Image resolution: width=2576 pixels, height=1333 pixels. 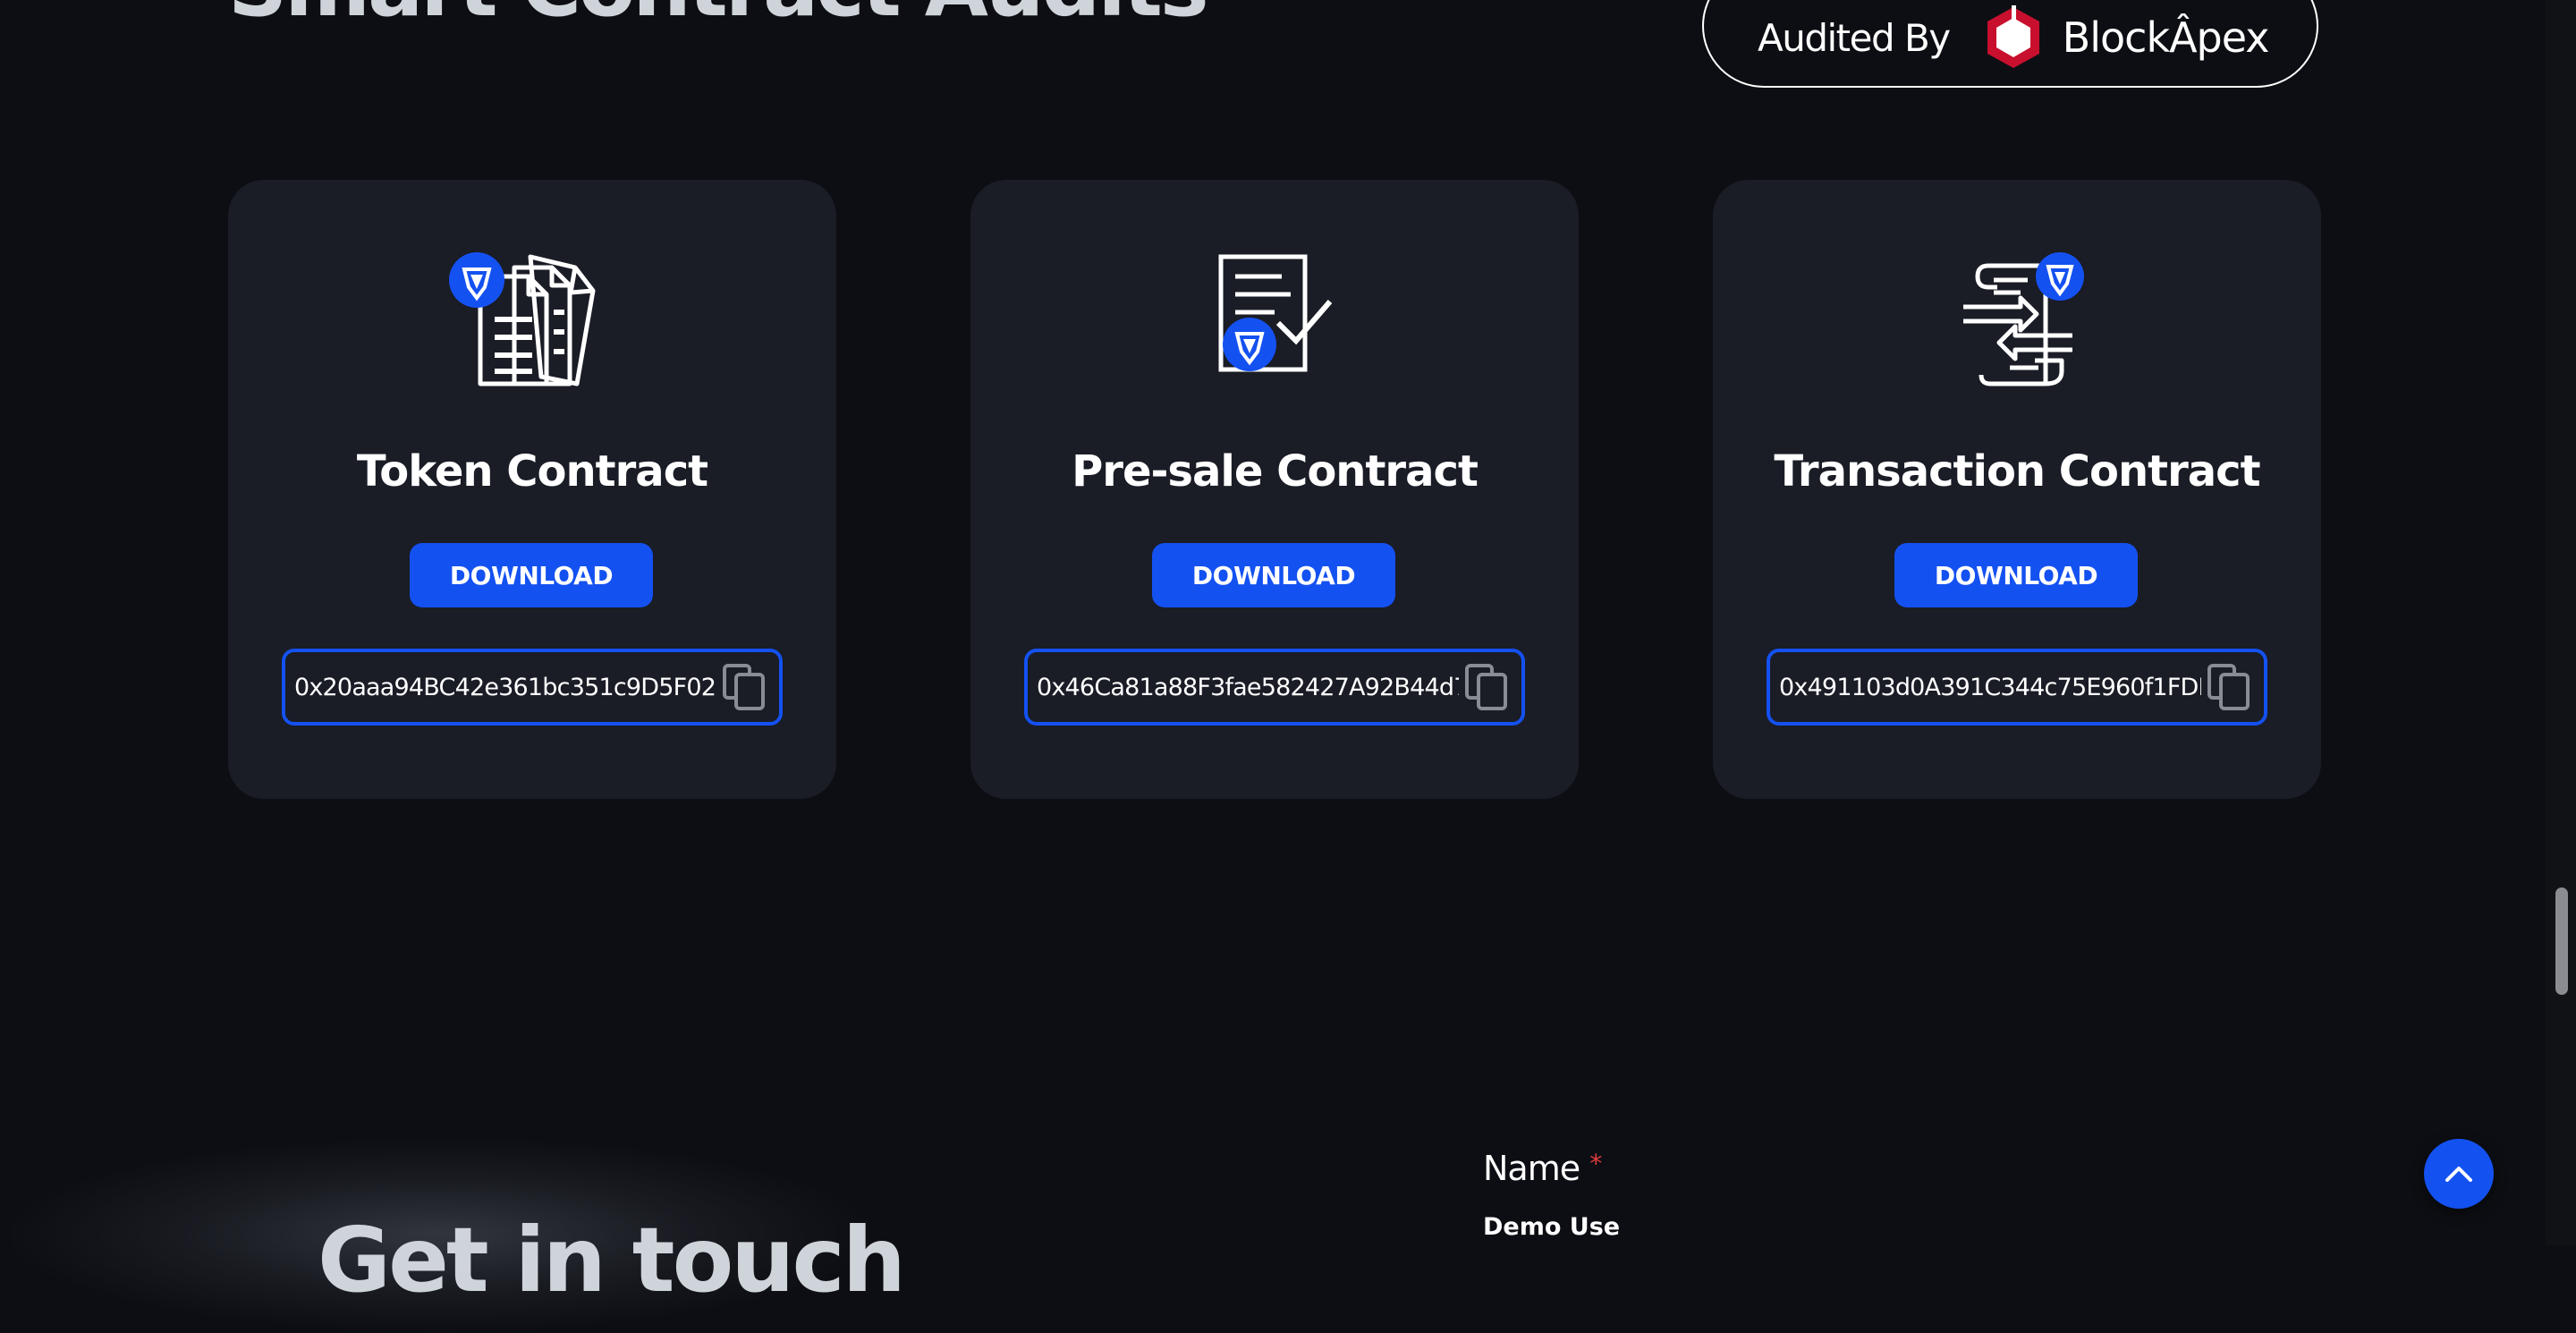 I want to click on name-field-label: Name *, so click(x=1542, y=1168).